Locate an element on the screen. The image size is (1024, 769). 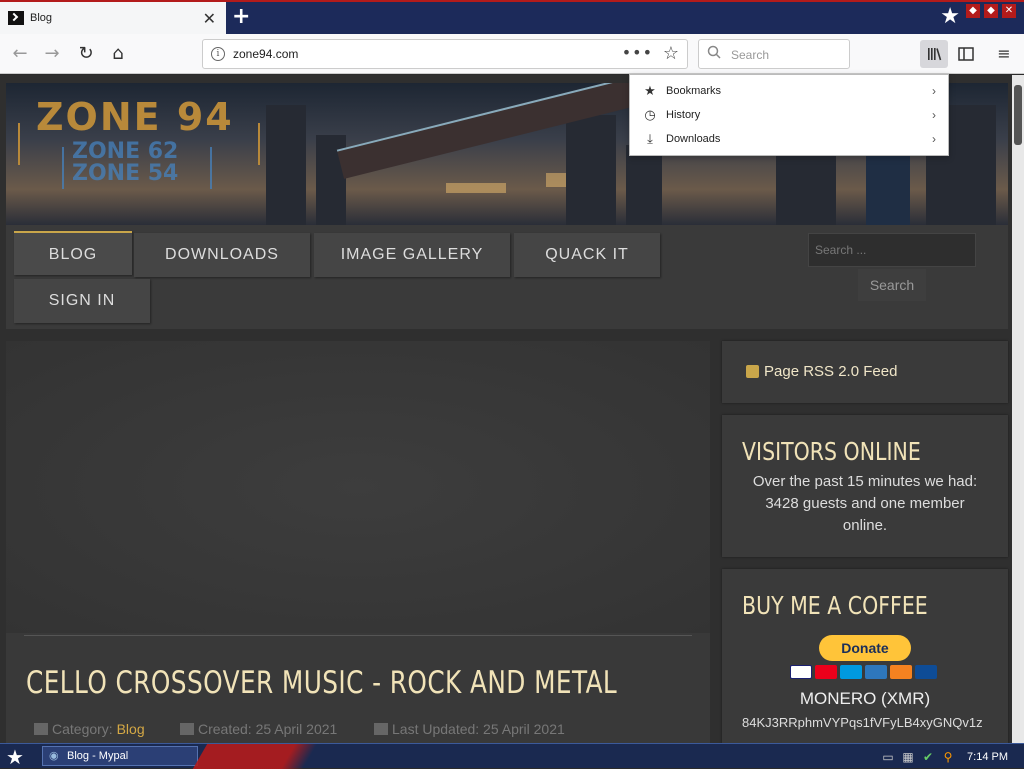
navigation-toolbar: ← → ↻ ⌂ i zone94.com ••• ☆ Search ≡ is located at coordinates (512, 54).